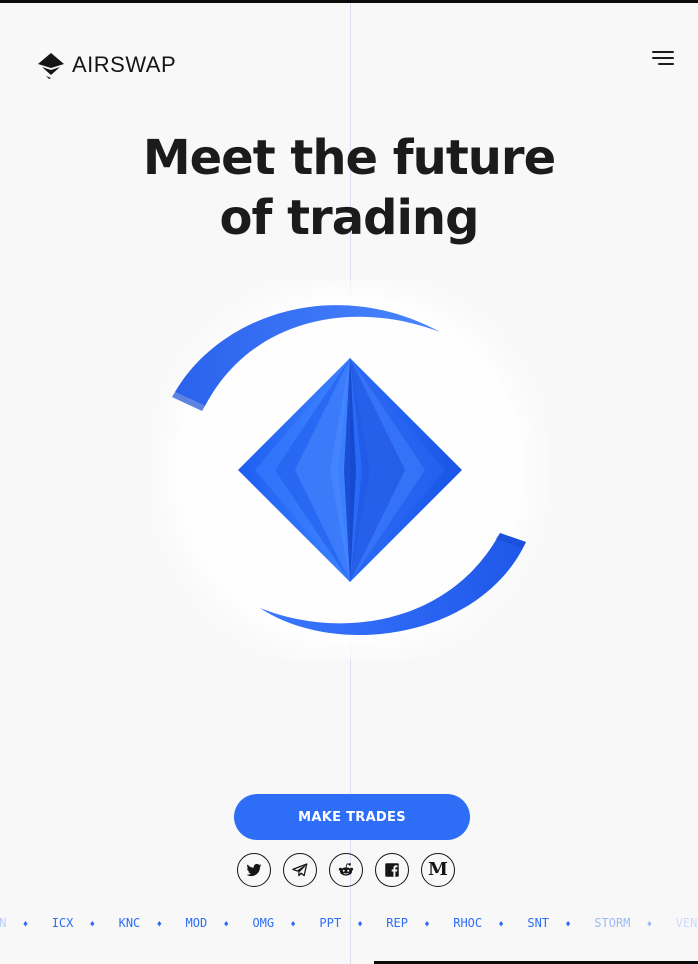  What do you see at coordinates (129, 923) in the screenshot?
I see `ticker-token: KNC` at bounding box center [129, 923].